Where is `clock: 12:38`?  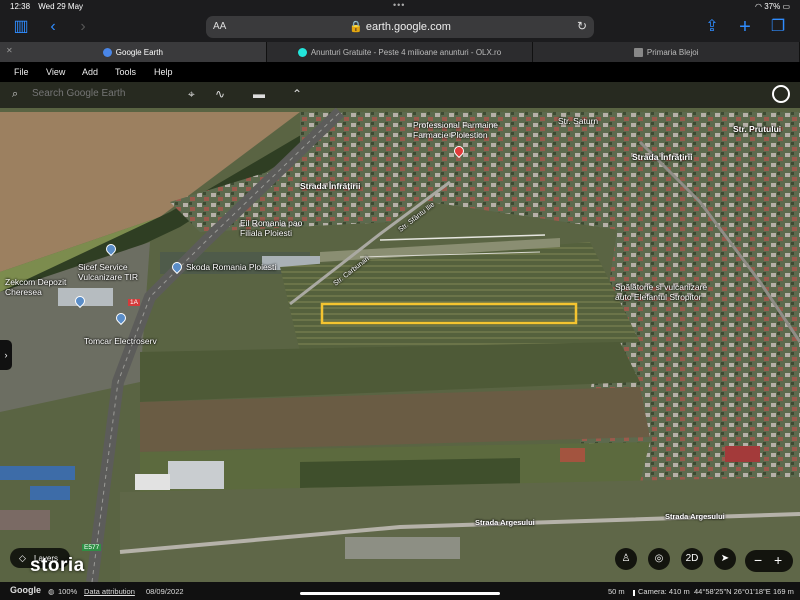
clock: 12:38 is located at coordinates (20, 6).